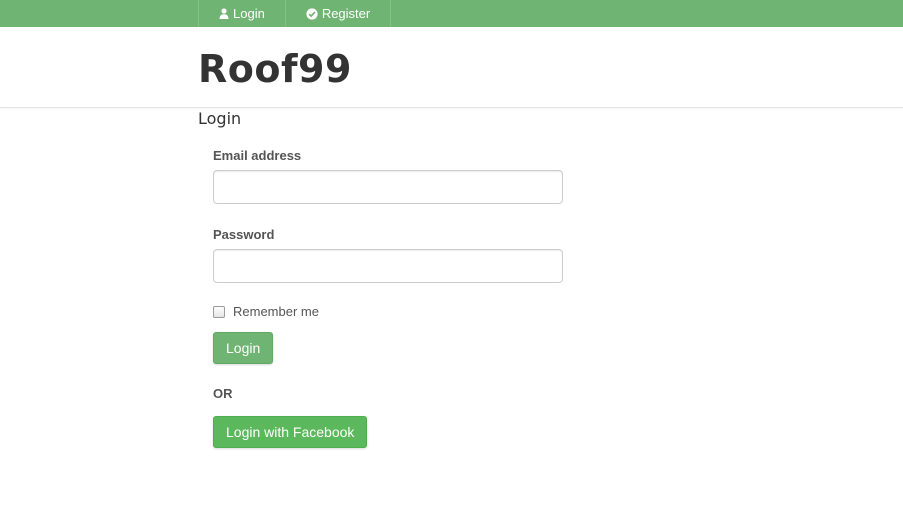 The width and height of the screenshot is (903, 528). I want to click on top-navbar: Login Register, so click(451, 13).